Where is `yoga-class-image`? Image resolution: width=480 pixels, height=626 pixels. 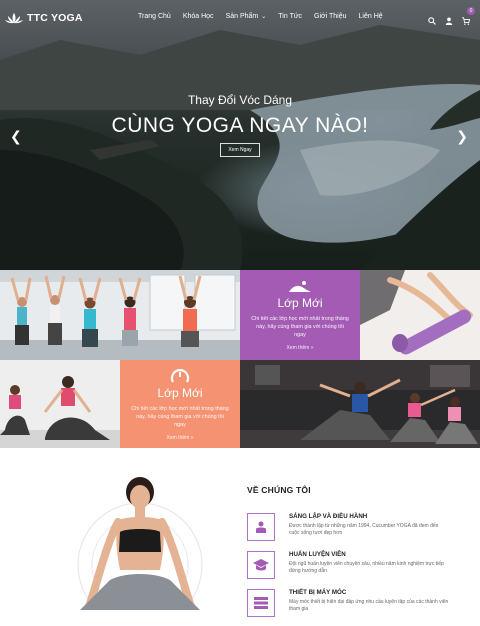 yoga-class-image is located at coordinates (120, 315).